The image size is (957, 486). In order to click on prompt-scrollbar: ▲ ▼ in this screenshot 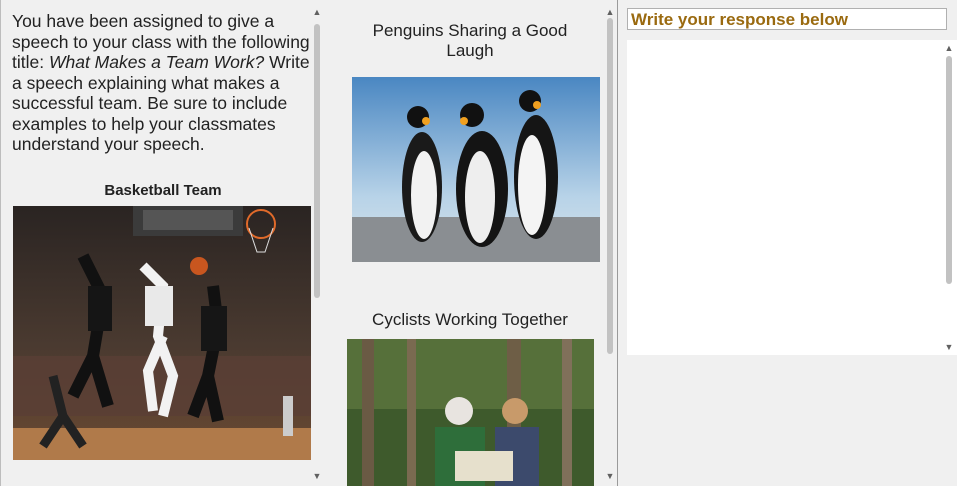, I will do `click(317, 244)`.